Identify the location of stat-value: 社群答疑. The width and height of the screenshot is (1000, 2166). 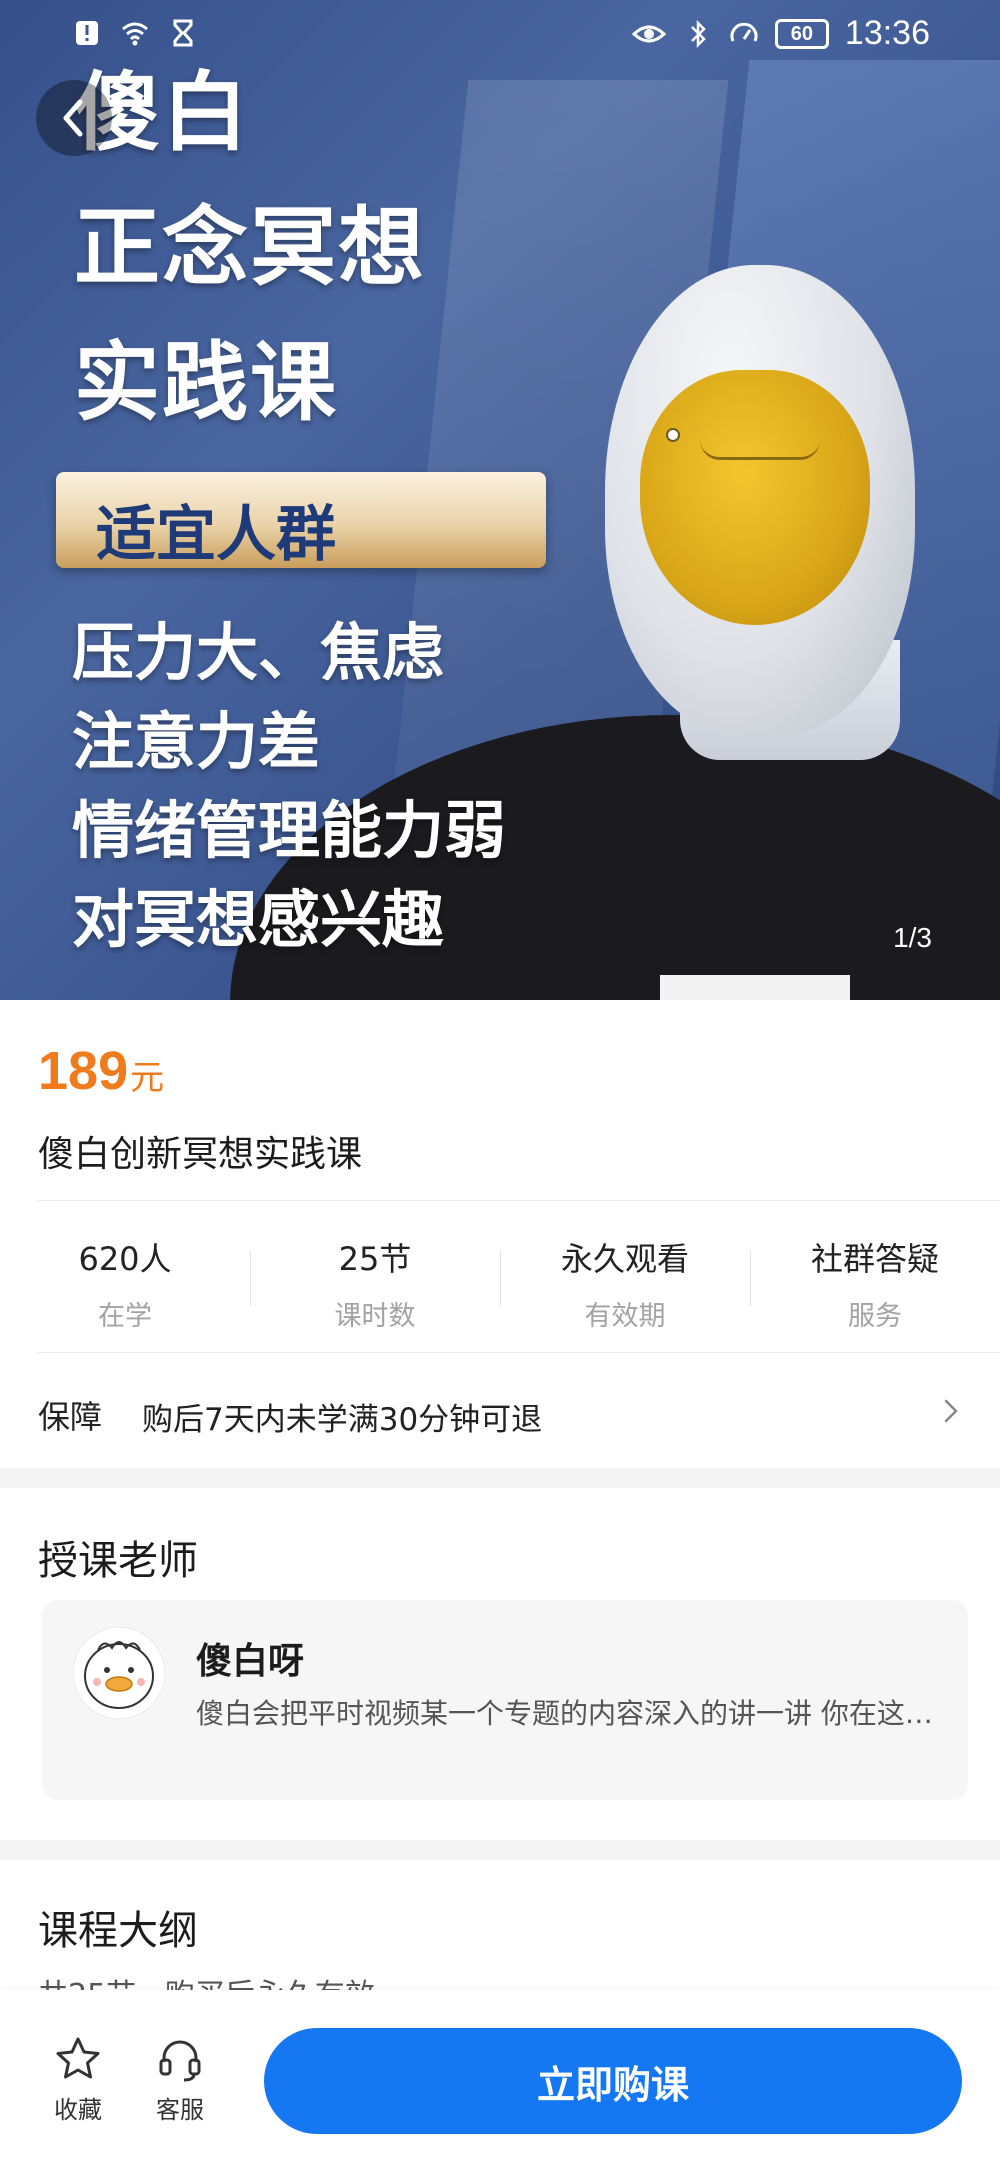
(874, 1259).